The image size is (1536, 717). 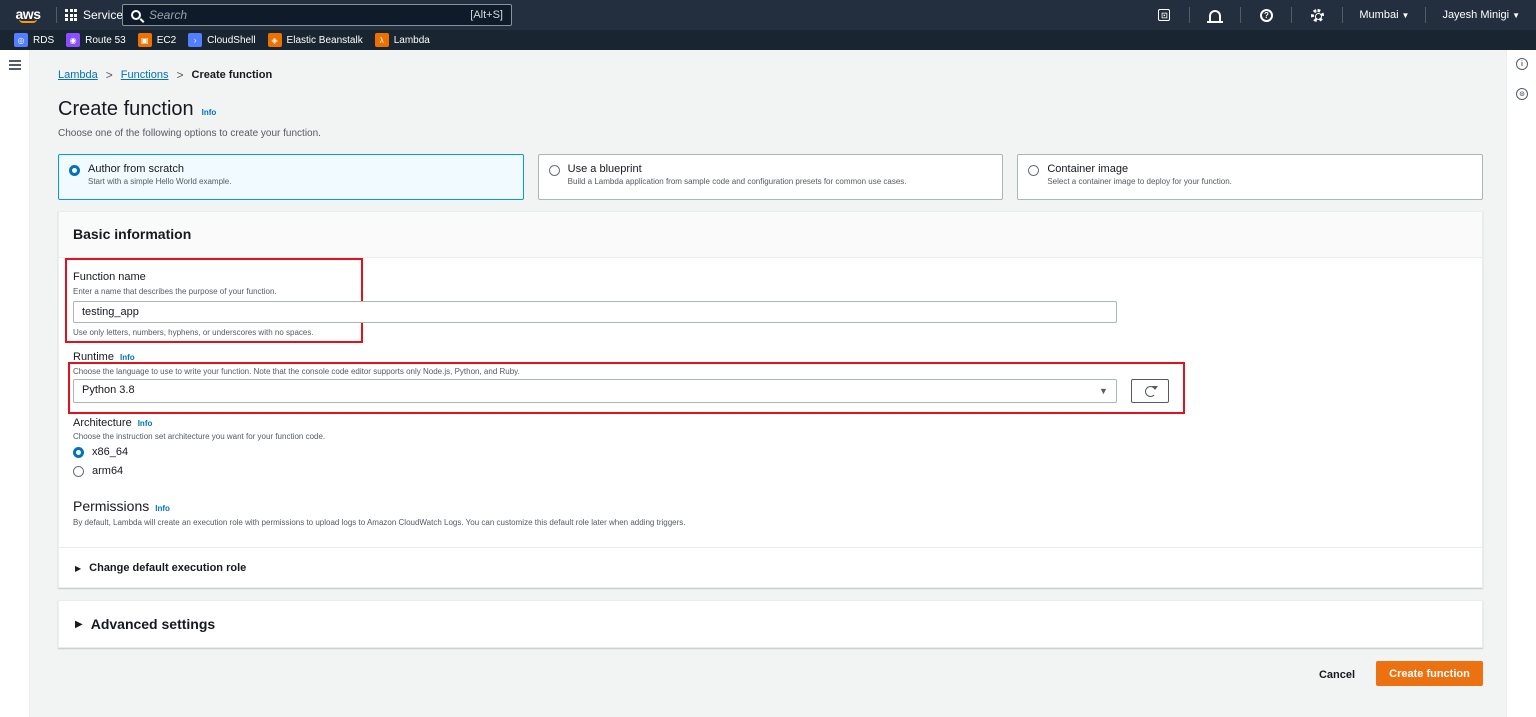 I want to click on rds-icon: ◎, so click(x=21, y=40).